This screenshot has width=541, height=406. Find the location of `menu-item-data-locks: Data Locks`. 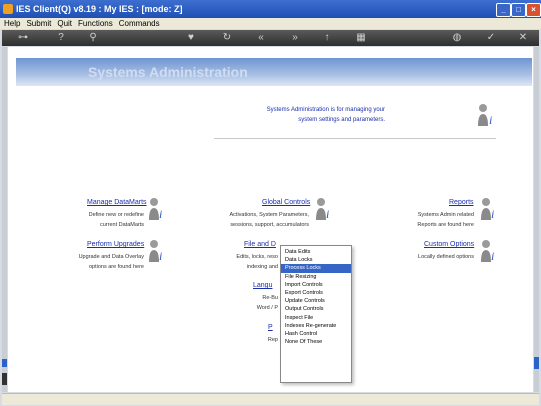

menu-item-data-locks: Data Locks is located at coordinates (316, 260).